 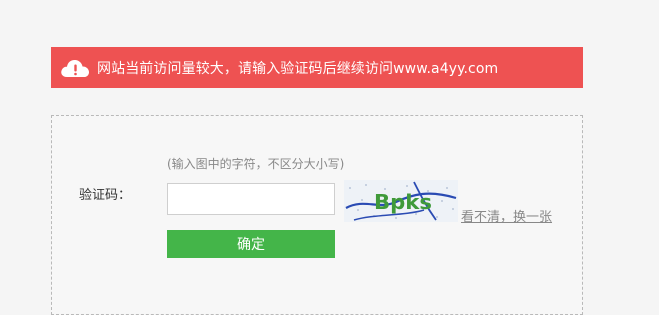 I want to click on captcha-input, so click(x=251, y=199).